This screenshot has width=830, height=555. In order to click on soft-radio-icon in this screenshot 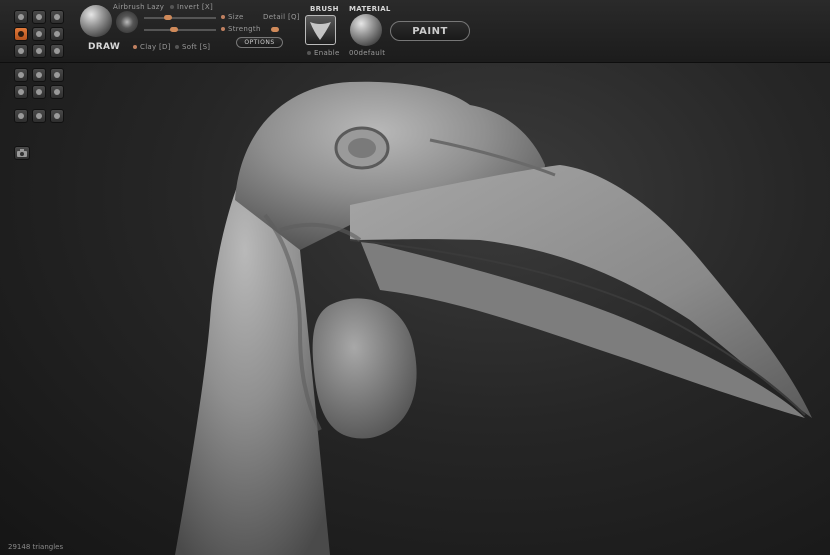, I will do `click(177, 47)`.